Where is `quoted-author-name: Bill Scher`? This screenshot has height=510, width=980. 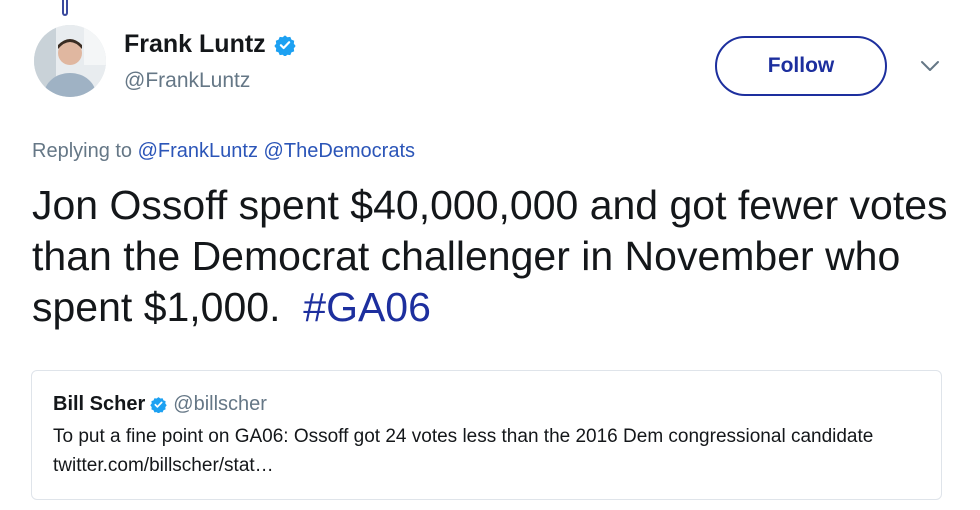 quoted-author-name: Bill Scher is located at coordinates (99, 404).